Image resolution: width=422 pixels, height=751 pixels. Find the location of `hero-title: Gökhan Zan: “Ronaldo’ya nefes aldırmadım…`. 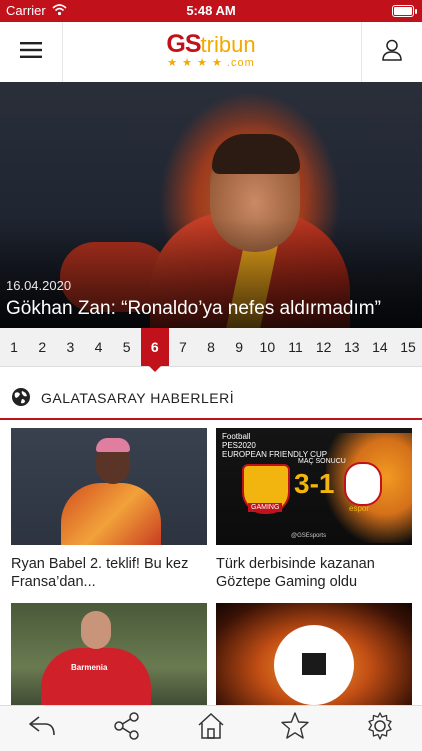

hero-title: Gökhan Zan: “Ronaldo’ya nefes aldırmadım… is located at coordinates (193, 308).